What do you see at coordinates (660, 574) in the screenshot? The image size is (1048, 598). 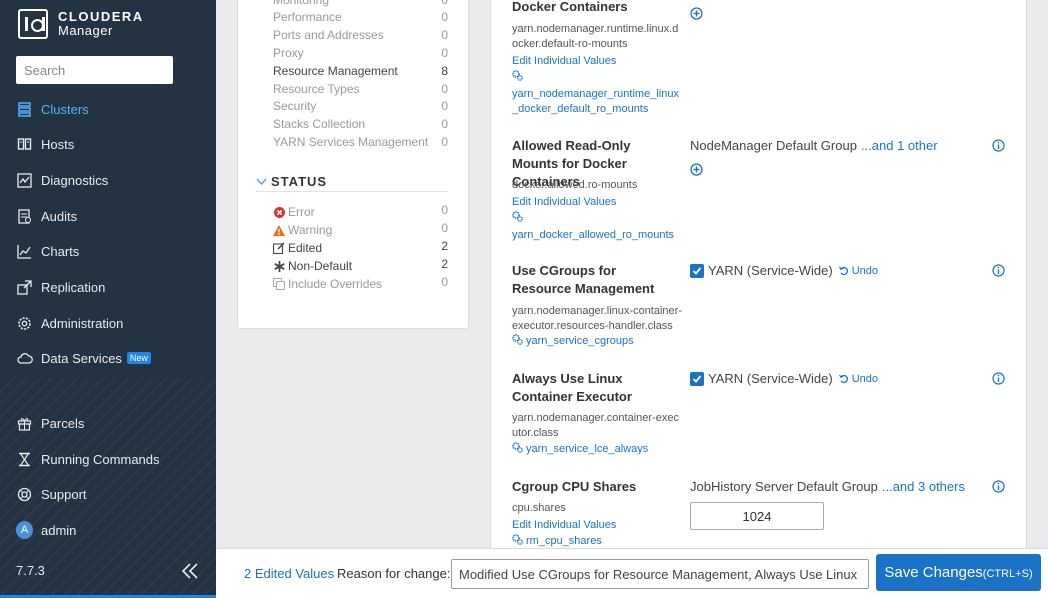 I see `reason-input` at bounding box center [660, 574].